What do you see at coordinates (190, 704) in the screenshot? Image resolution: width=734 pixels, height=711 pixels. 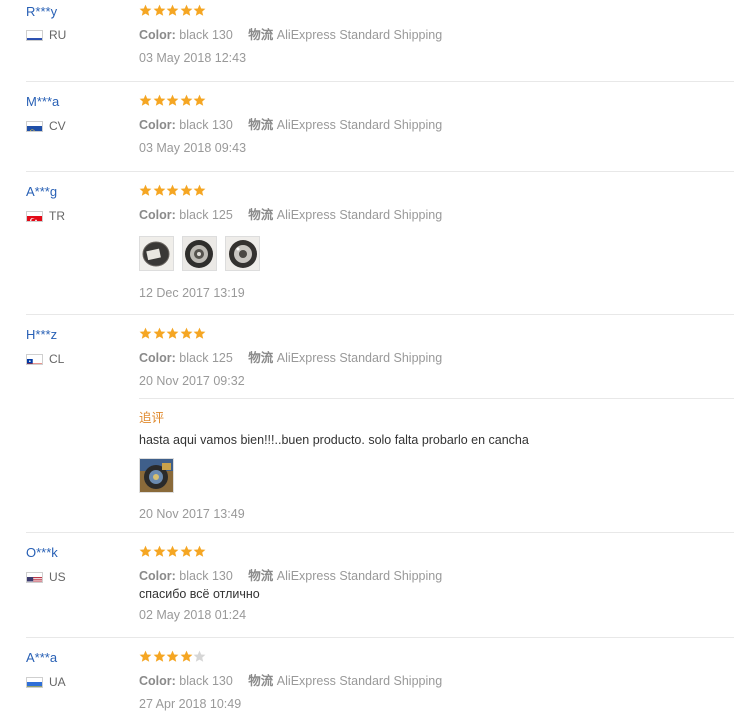 I see `review-date: 27 Apr 2018 10:49` at bounding box center [190, 704].